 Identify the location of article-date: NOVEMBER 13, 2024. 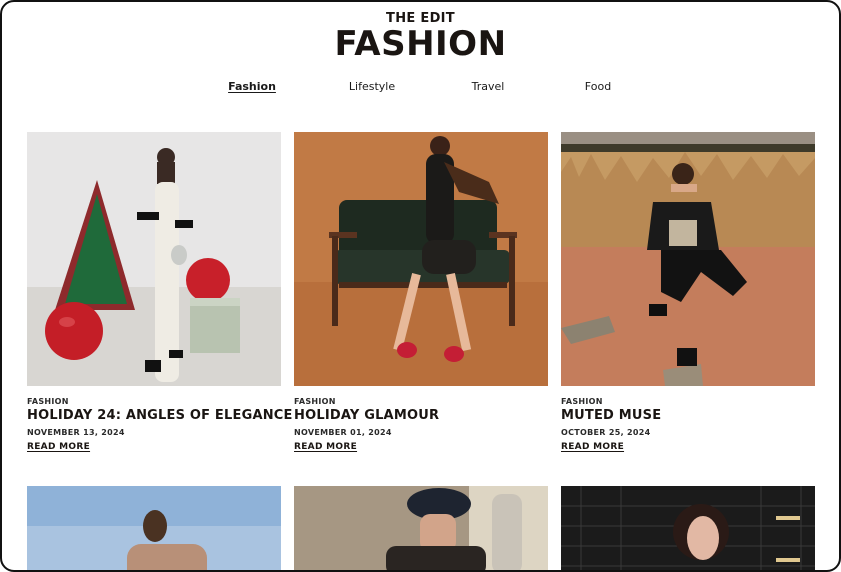
(76, 432).